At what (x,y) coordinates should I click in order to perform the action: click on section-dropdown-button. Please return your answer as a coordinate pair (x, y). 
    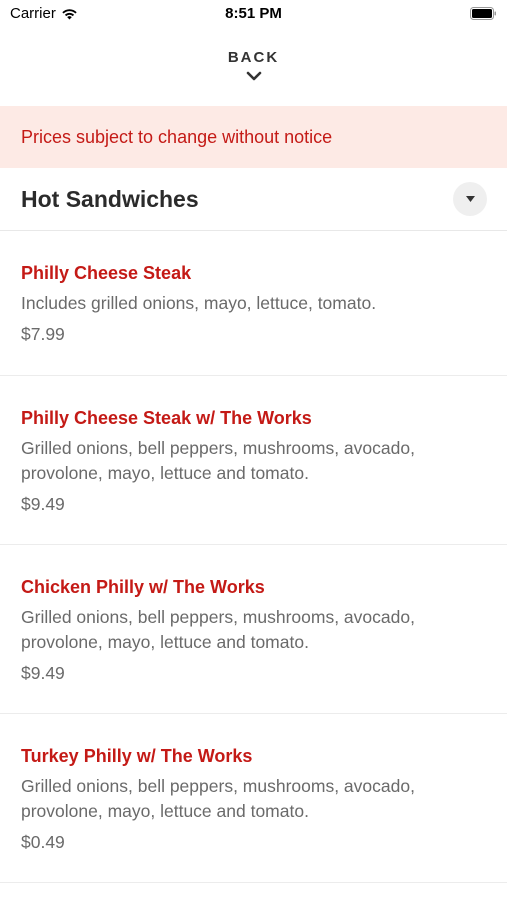
    Looking at the image, I should click on (470, 199).